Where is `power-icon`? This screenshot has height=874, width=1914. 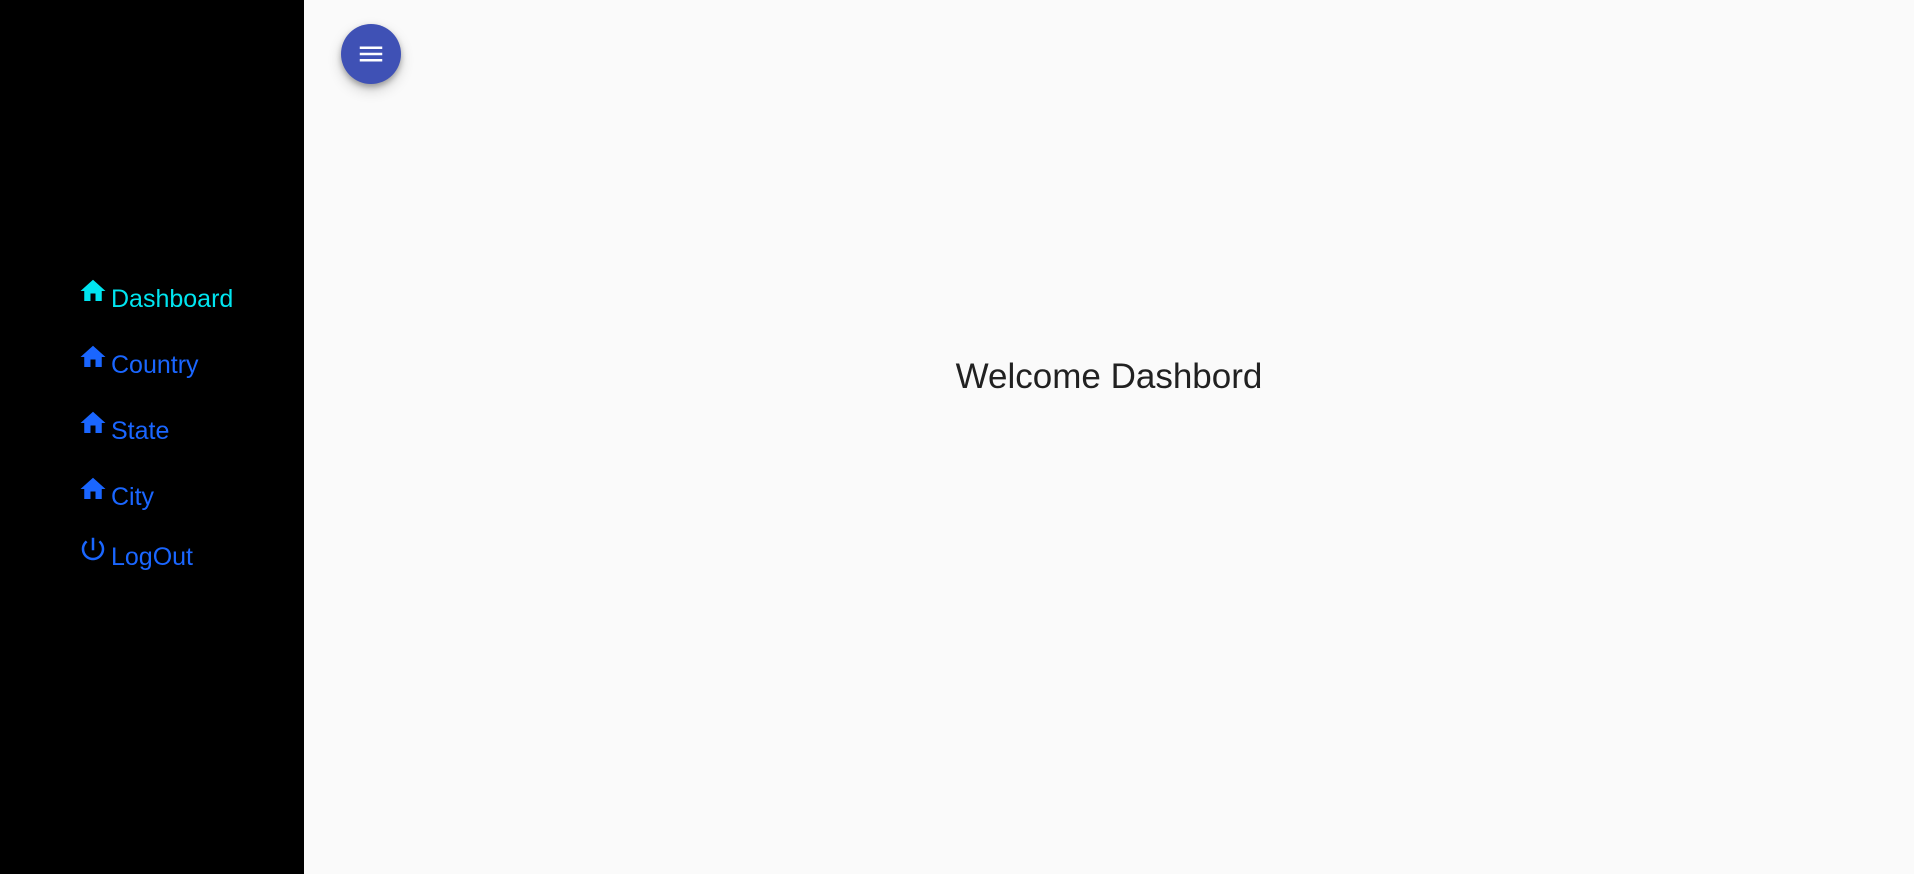
power-icon is located at coordinates (93, 549).